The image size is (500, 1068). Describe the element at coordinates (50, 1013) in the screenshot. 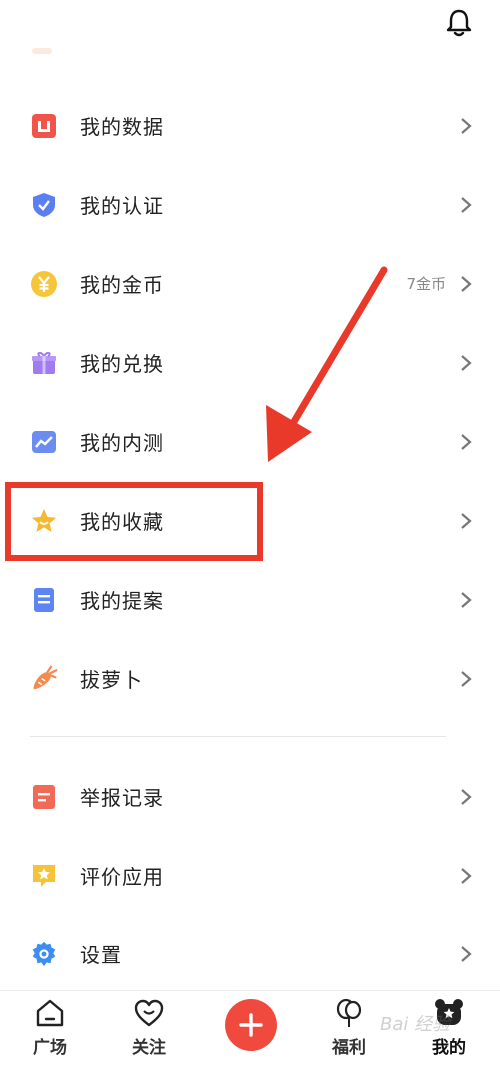

I see `home-icon` at that location.